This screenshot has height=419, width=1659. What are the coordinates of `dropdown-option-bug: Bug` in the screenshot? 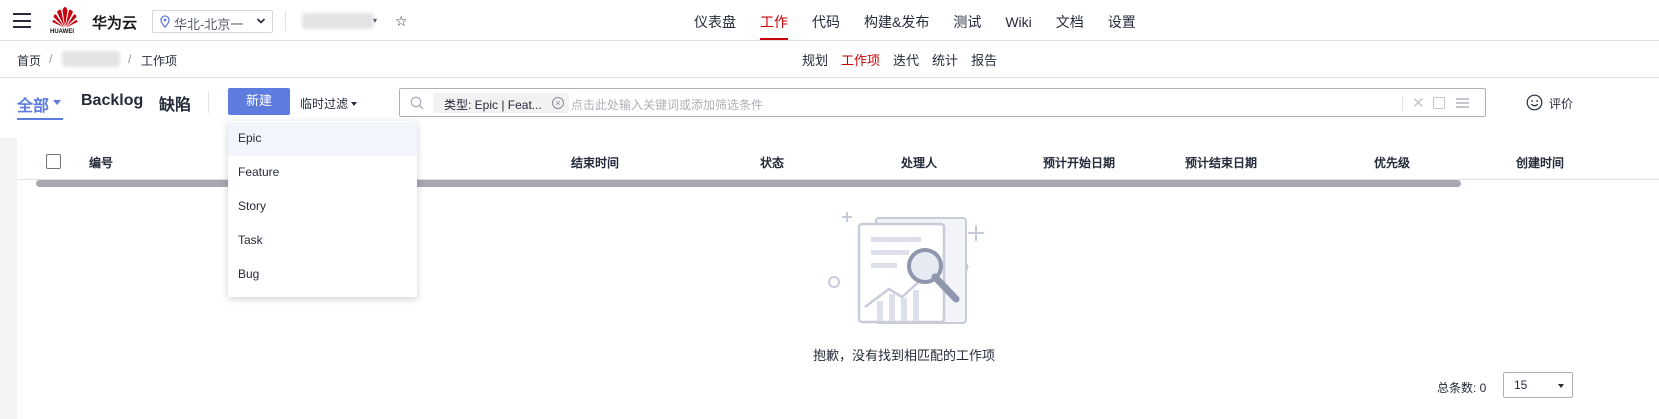 It's located at (322, 275).